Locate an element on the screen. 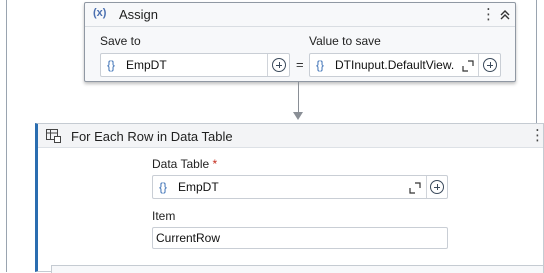 This screenshot has height=273, width=544. assign-header: (x) Assign ⋮ is located at coordinates (300, 15).